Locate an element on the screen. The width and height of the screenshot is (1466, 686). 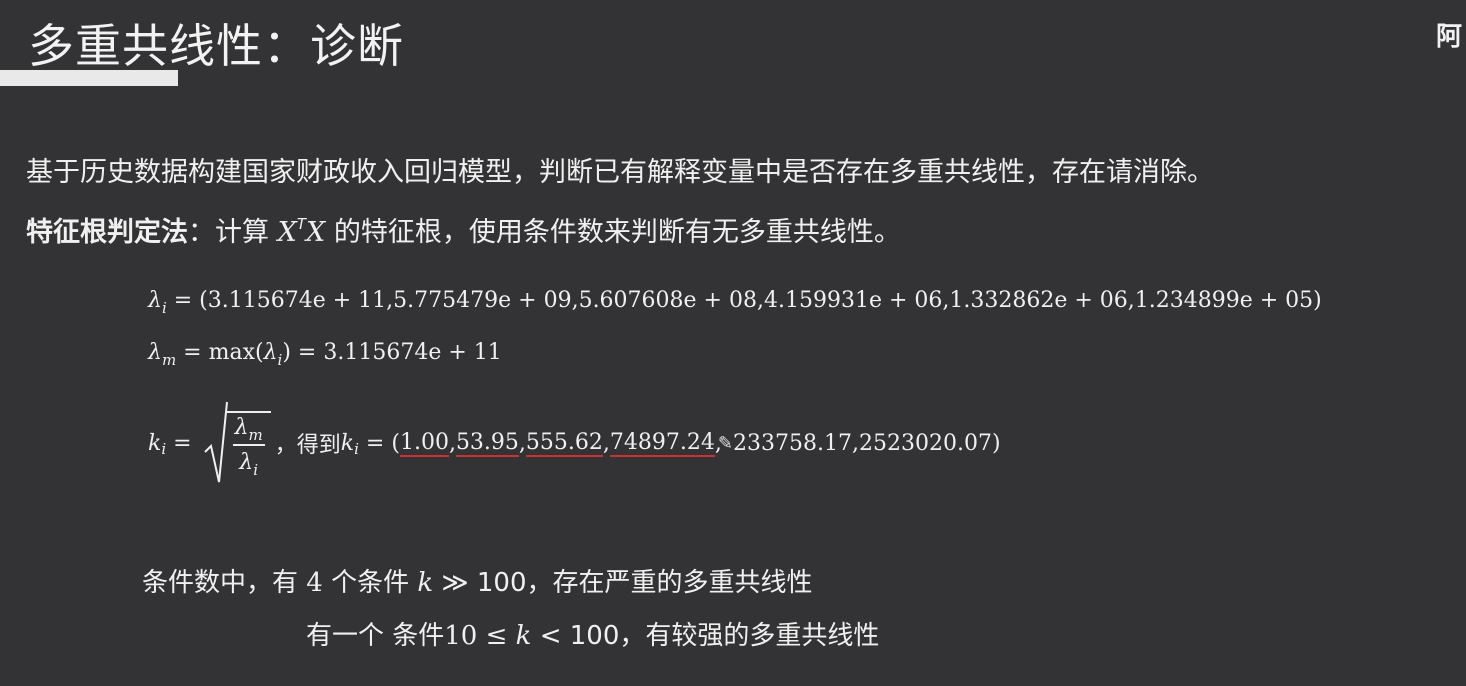
max-function: = max( is located at coordinates (220, 352).